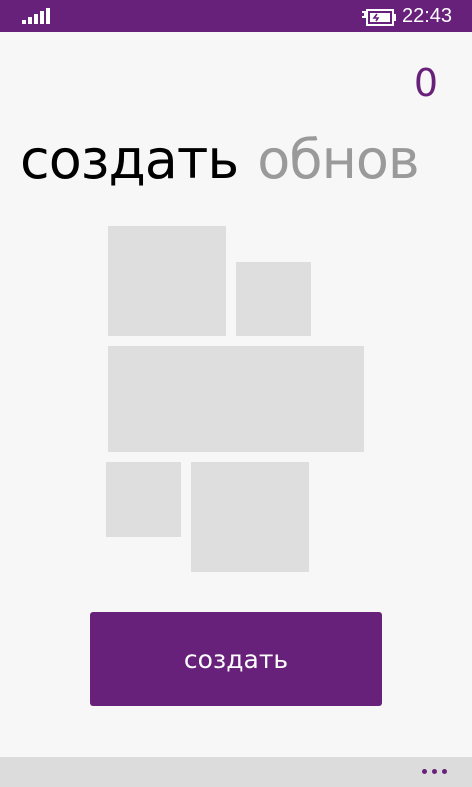 Image resolution: width=472 pixels, height=787 pixels. What do you see at coordinates (435, 773) in the screenshot?
I see `more-ellipsis-icon` at bounding box center [435, 773].